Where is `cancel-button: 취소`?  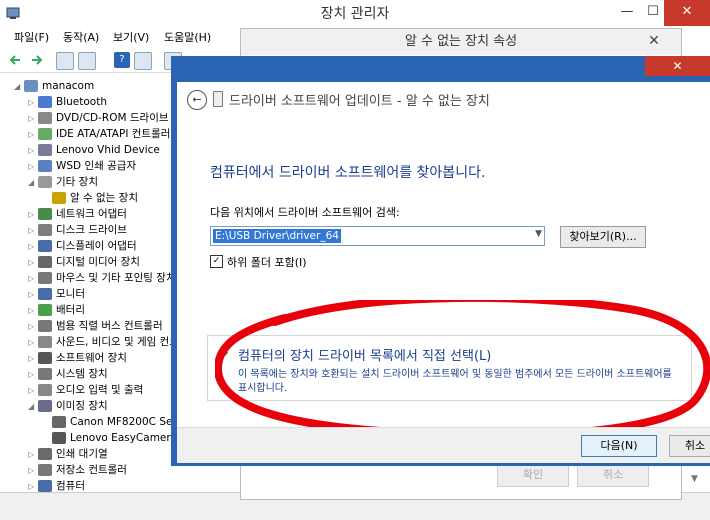 cancel-button: 취소 is located at coordinates (689, 446).